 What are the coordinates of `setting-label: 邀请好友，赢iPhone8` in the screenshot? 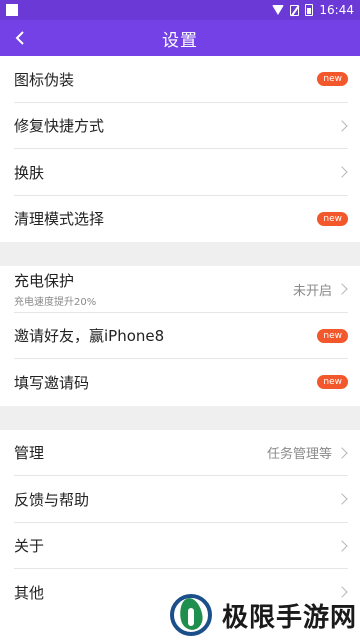 It's located at (89, 336).